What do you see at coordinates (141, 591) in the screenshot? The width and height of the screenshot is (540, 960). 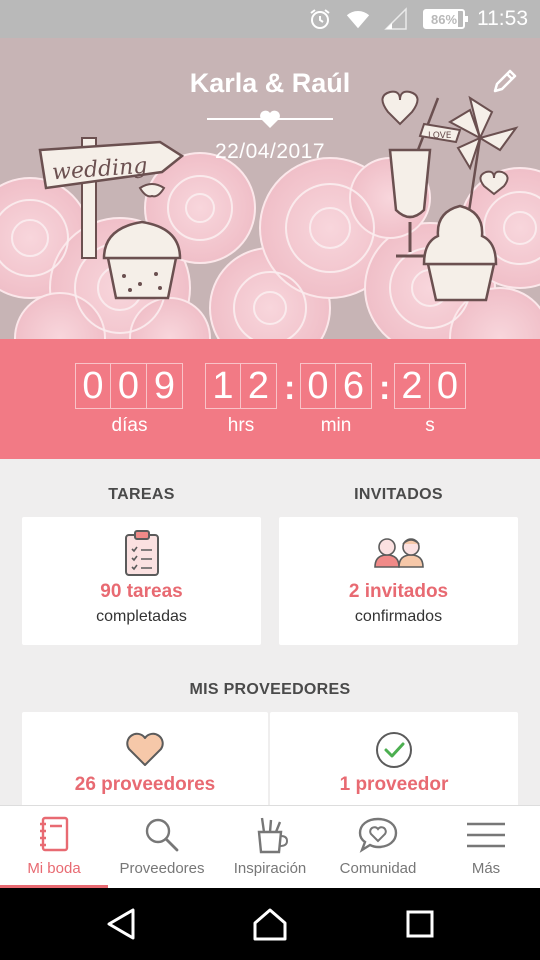 I see `tasks-count: 90 tareas` at bounding box center [141, 591].